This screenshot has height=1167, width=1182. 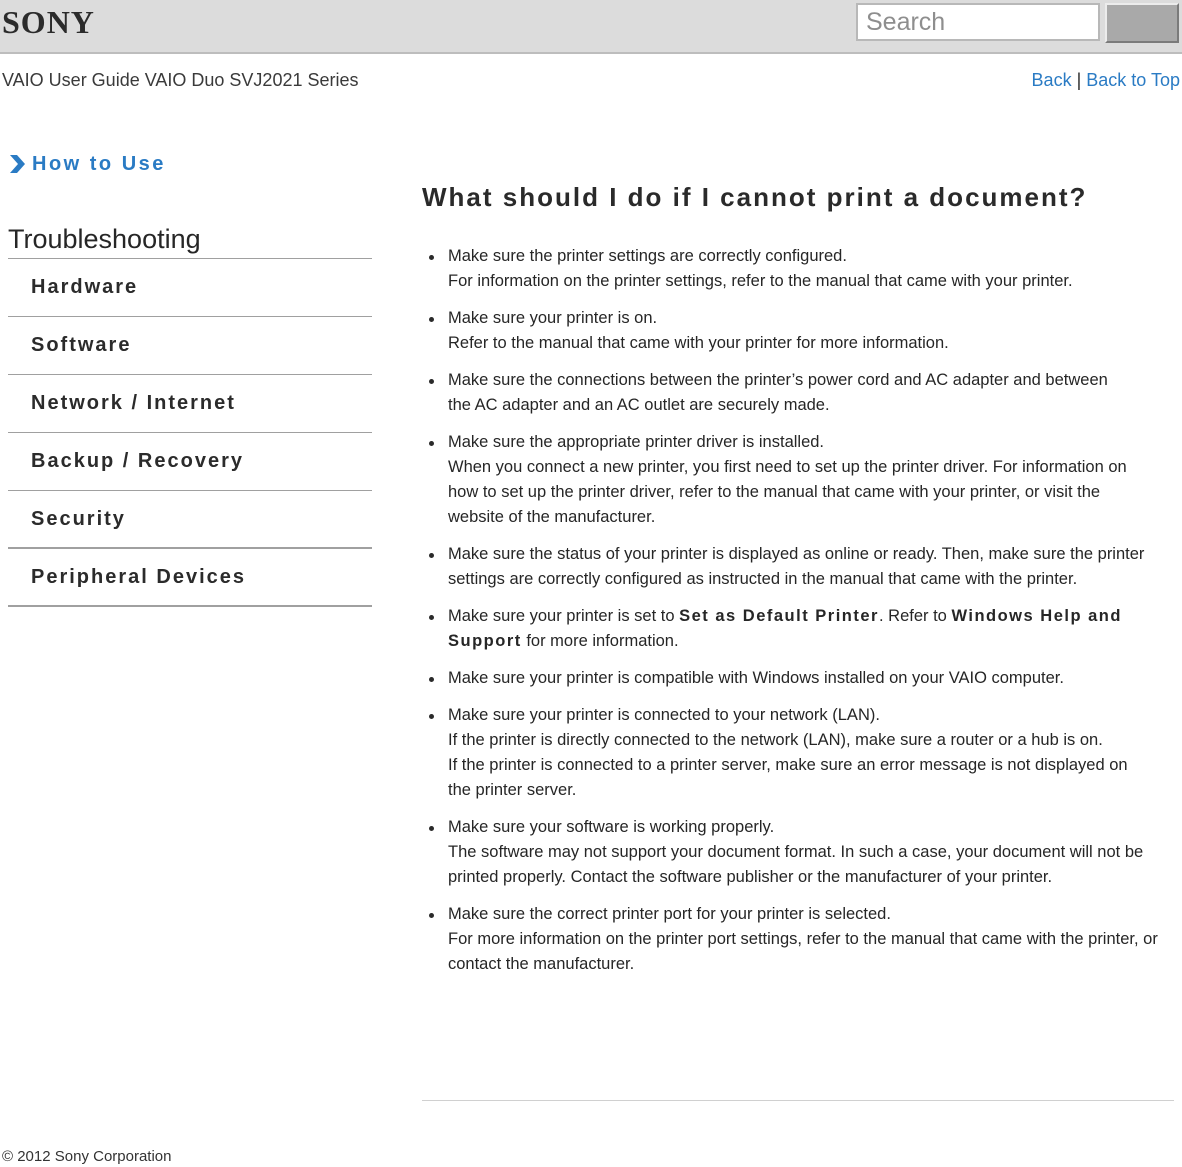 What do you see at coordinates (190, 164) in the screenshot?
I see `how-to-use-link: How to Use` at bounding box center [190, 164].